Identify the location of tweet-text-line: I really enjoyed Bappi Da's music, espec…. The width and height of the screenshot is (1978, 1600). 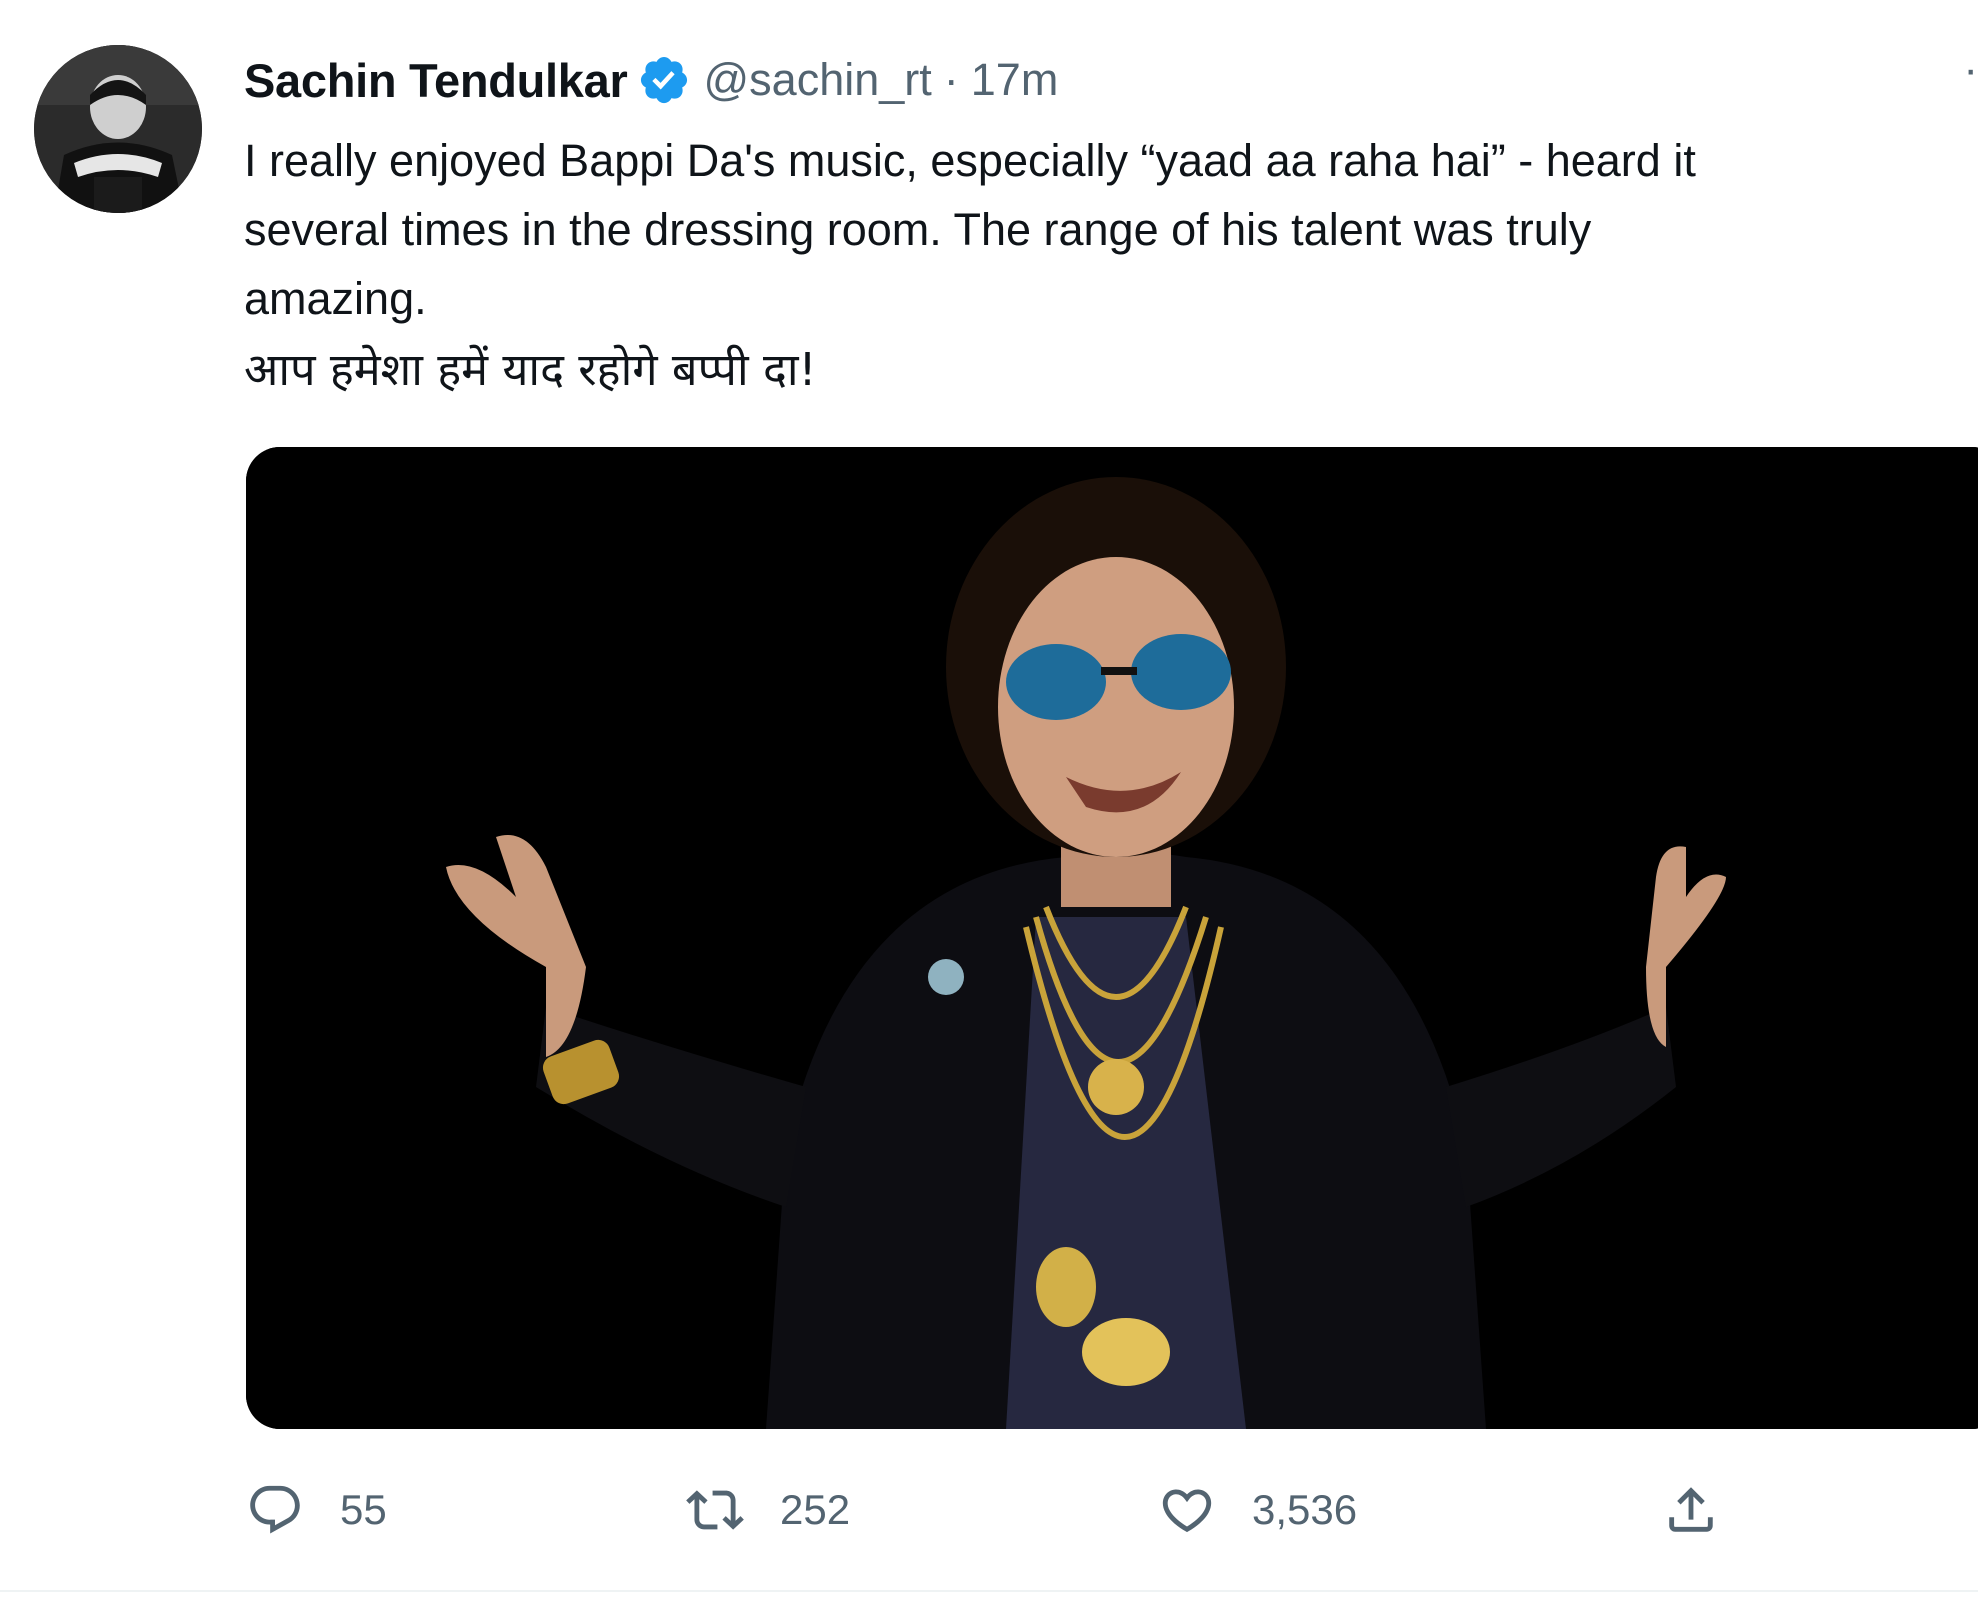
(970, 160).